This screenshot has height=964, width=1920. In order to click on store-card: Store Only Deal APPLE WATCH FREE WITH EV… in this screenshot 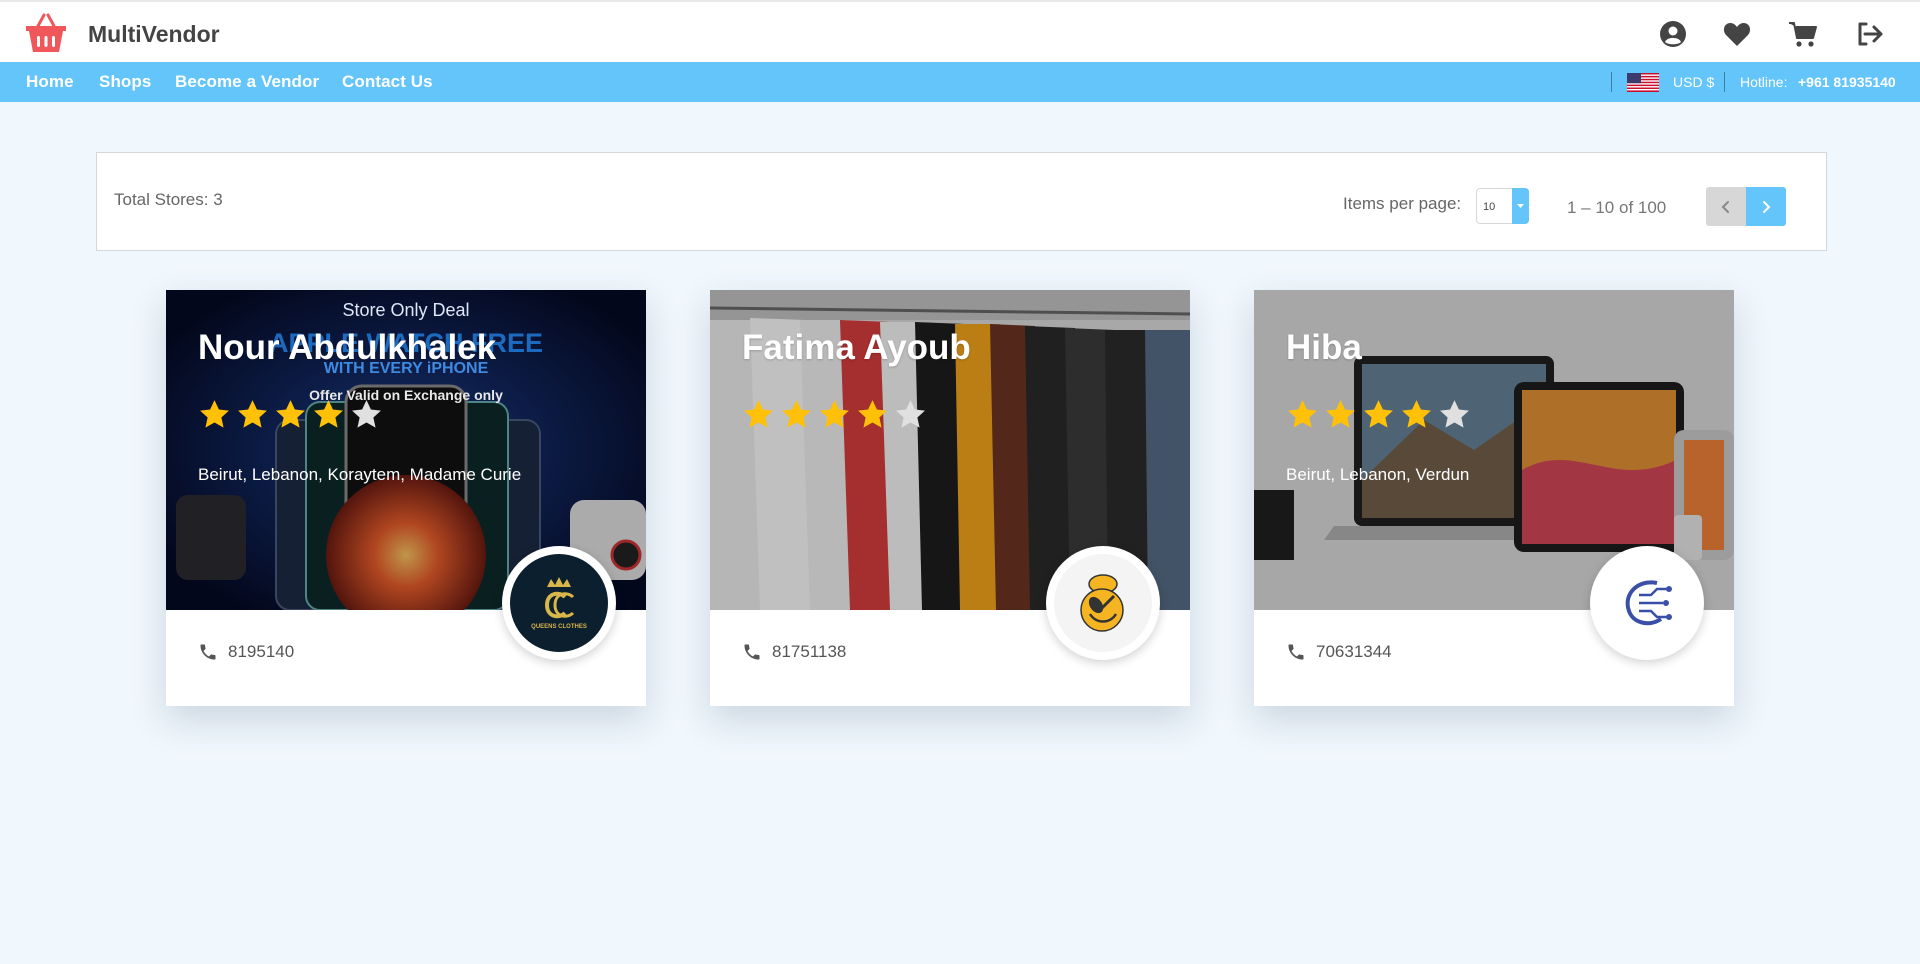, I will do `click(406, 498)`.